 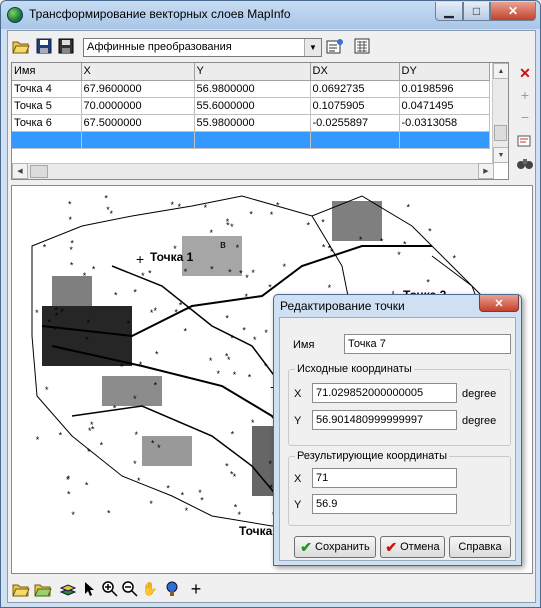 I want to click on zoom-in-icon, so click(x=110, y=589).